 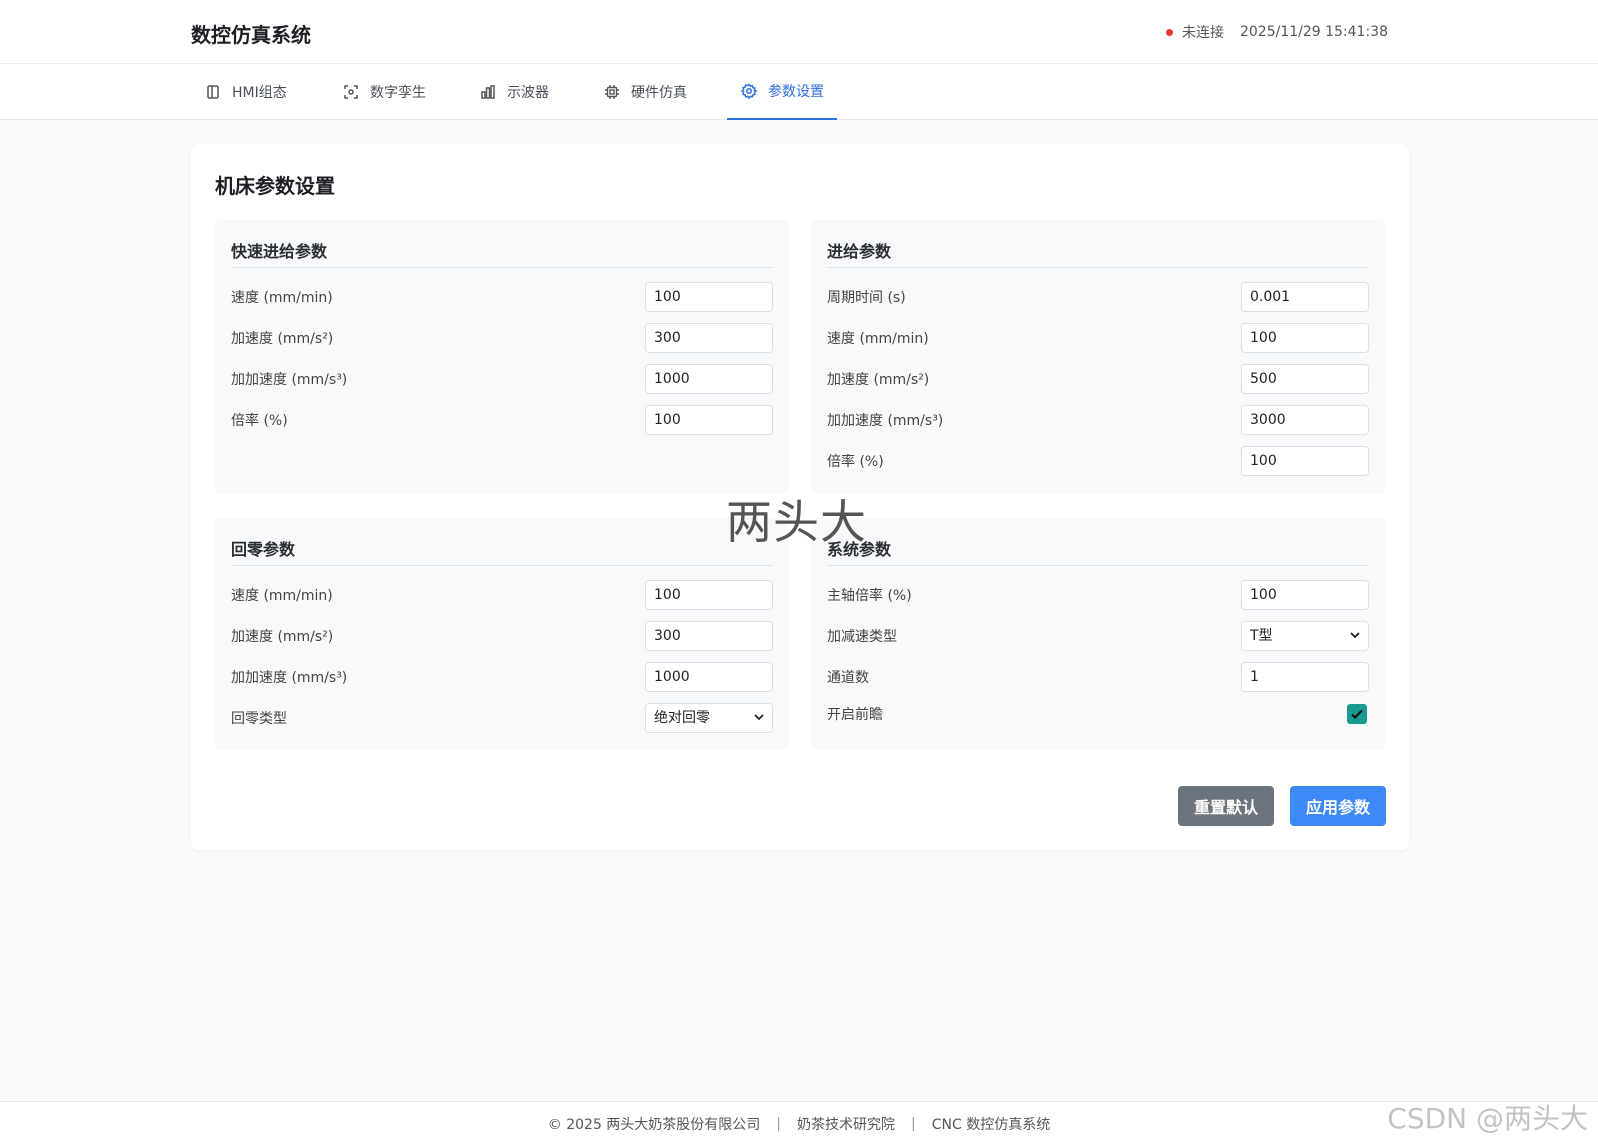 I want to click on gear-icon, so click(x=749, y=91).